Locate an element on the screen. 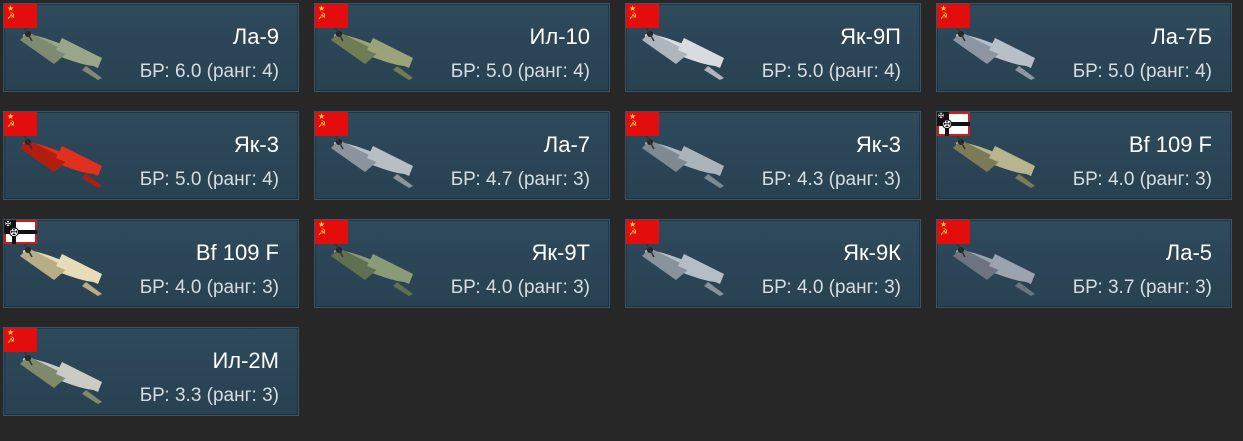 The image size is (1243, 441). vehicle-card: ★ ☭ Як-9К БР: 4.0 (ранг: 3) is located at coordinates (773, 263).